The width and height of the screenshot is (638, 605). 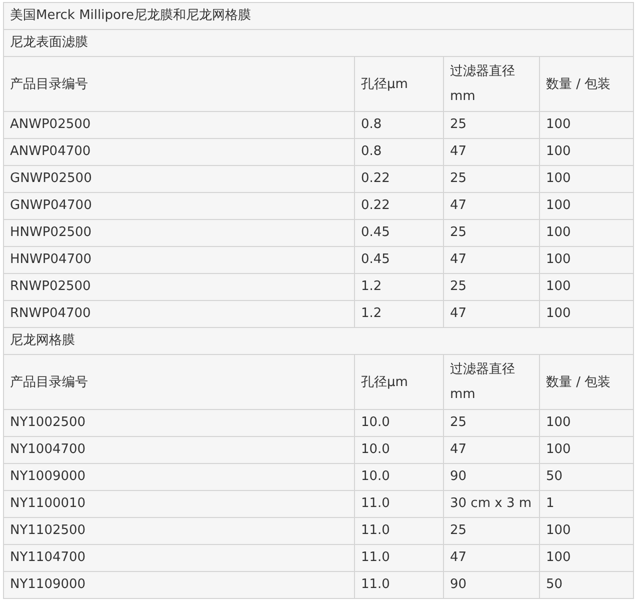 What do you see at coordinates (179, 206) in the screenshot?
I see `table-cell: GNWP04700` at bounding box center [179, 206].